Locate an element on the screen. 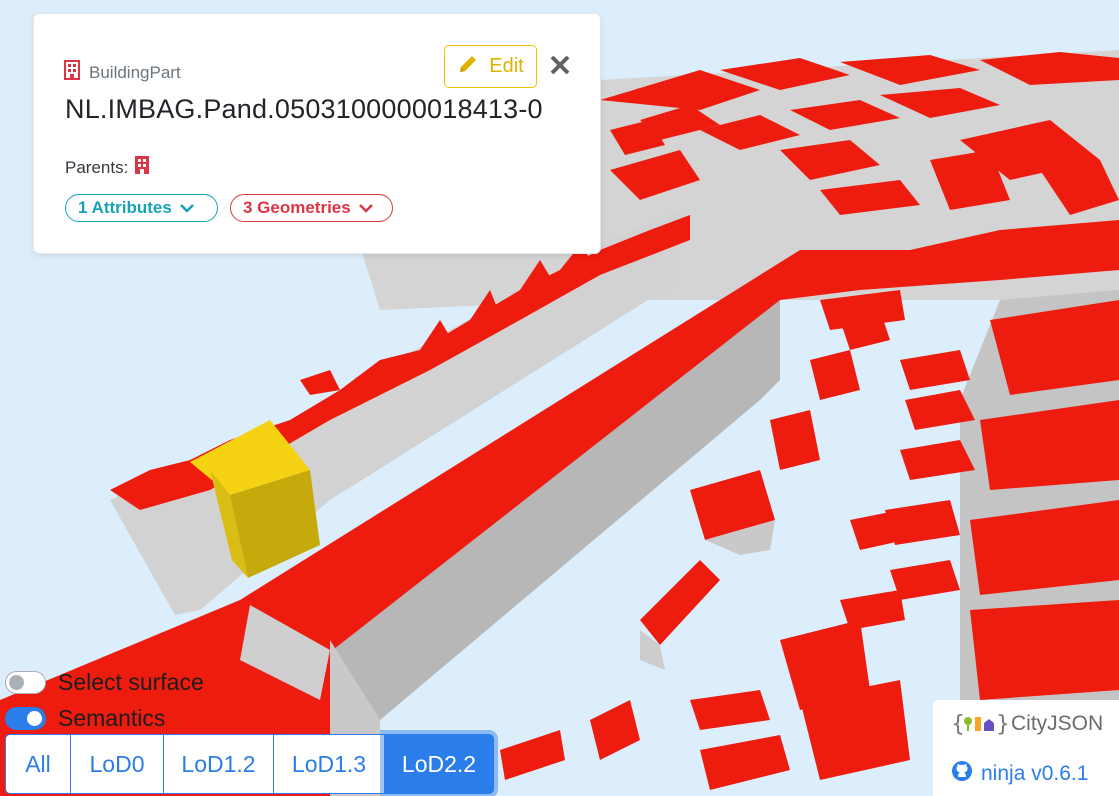 Image resolution: width=1119 pixels, height=796 pixels. geometries-dropdown: 3 Geometries is located at coordinates (311, 208).